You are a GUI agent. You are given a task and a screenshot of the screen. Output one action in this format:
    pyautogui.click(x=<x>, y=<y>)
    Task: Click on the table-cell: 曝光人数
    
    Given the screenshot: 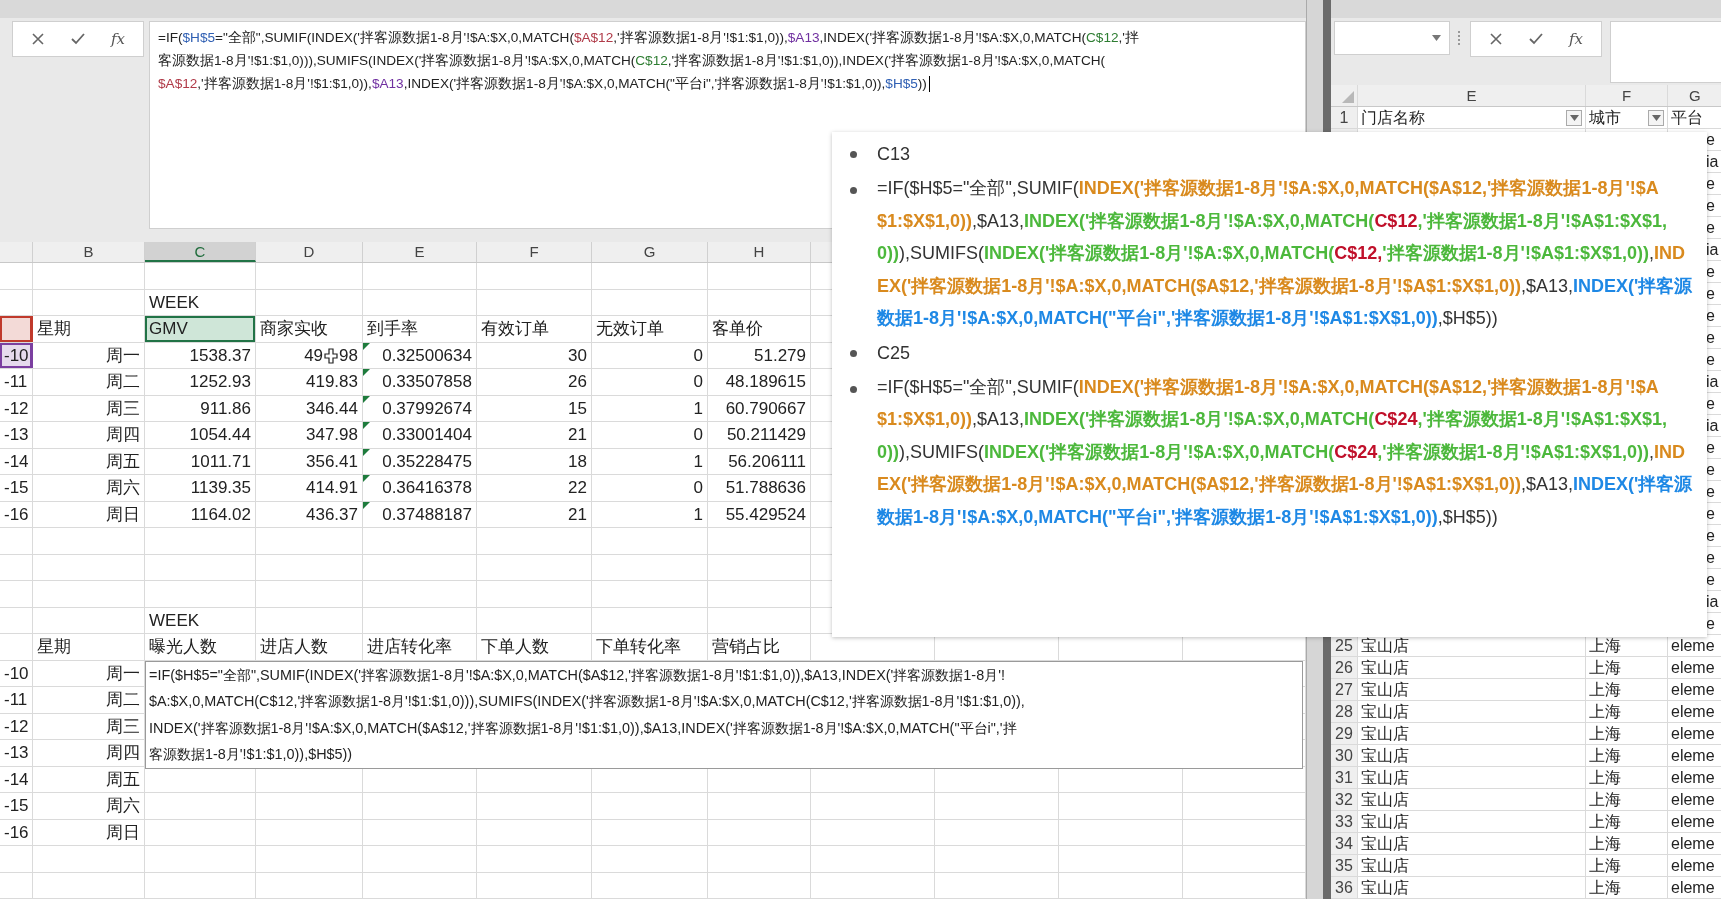 What is the action you would take?
    pyautogui.click(x=200, y=647)
    